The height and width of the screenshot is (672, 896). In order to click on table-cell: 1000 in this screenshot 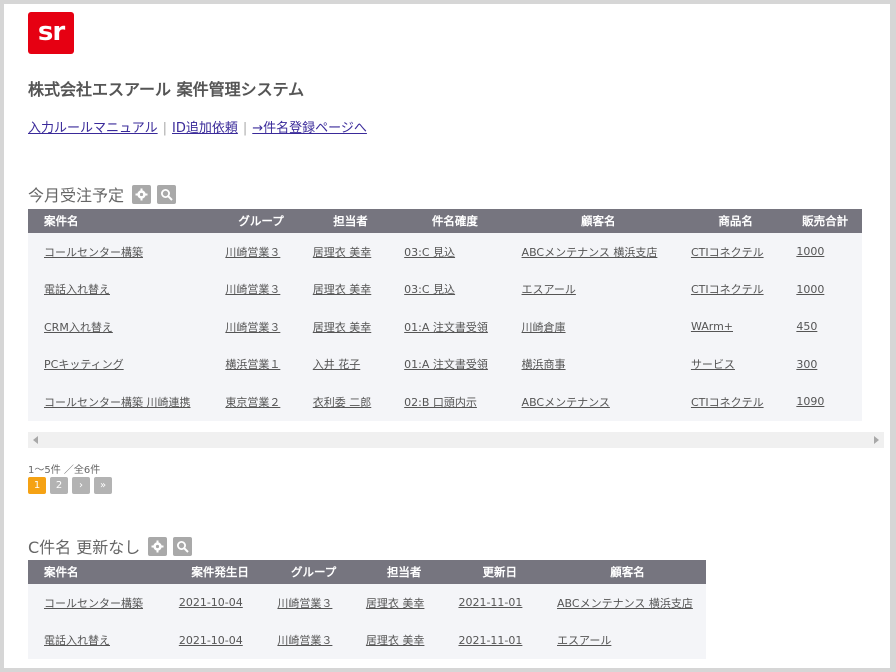, I will do `click(825, 252)`.